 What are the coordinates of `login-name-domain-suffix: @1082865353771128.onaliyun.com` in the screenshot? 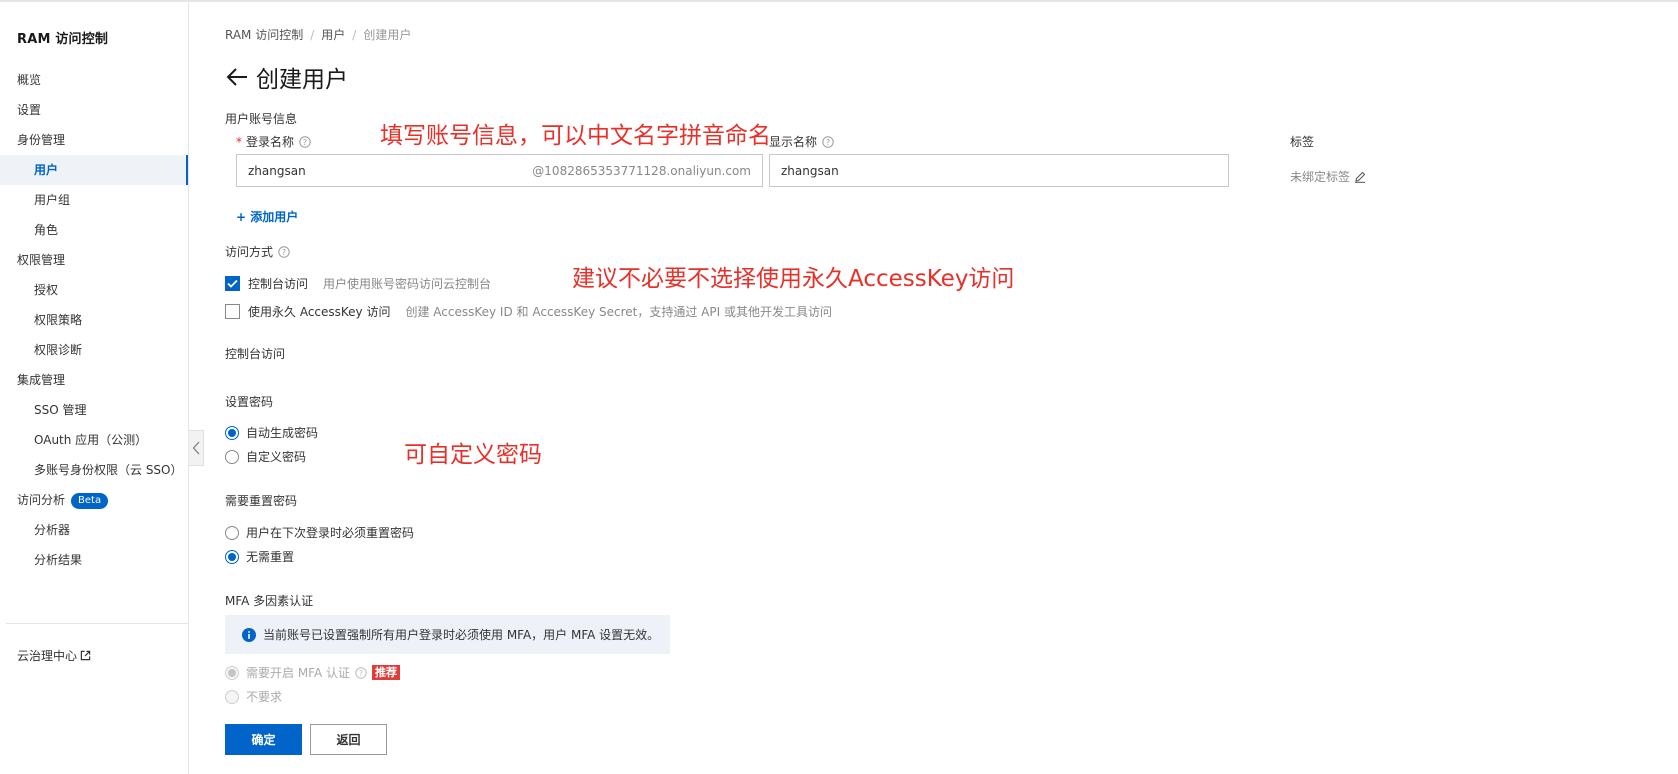 It's located at (641, 170).